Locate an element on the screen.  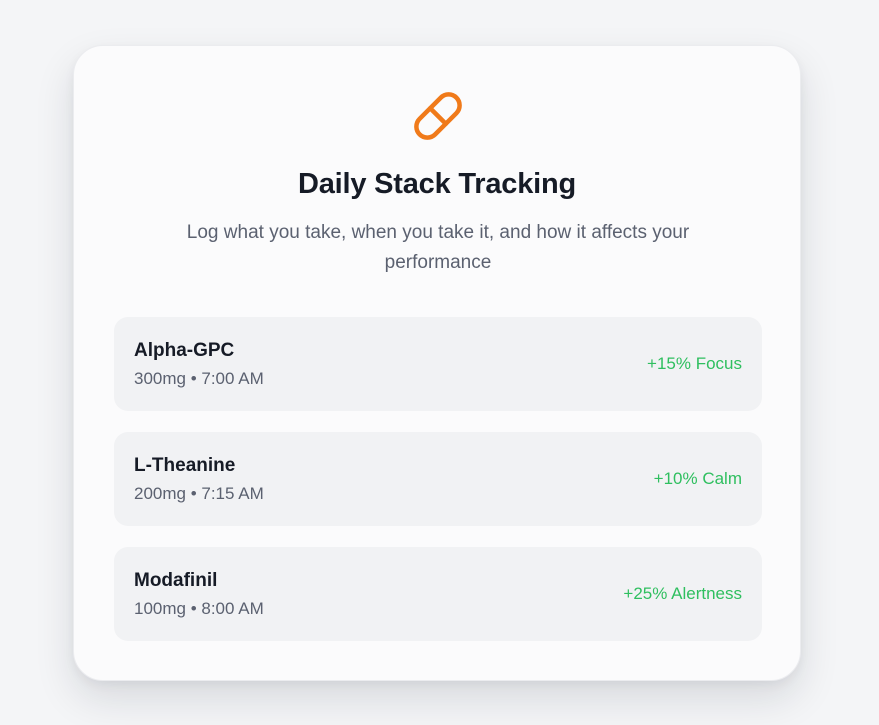
pill-icon is located at coordinates (438, 116).